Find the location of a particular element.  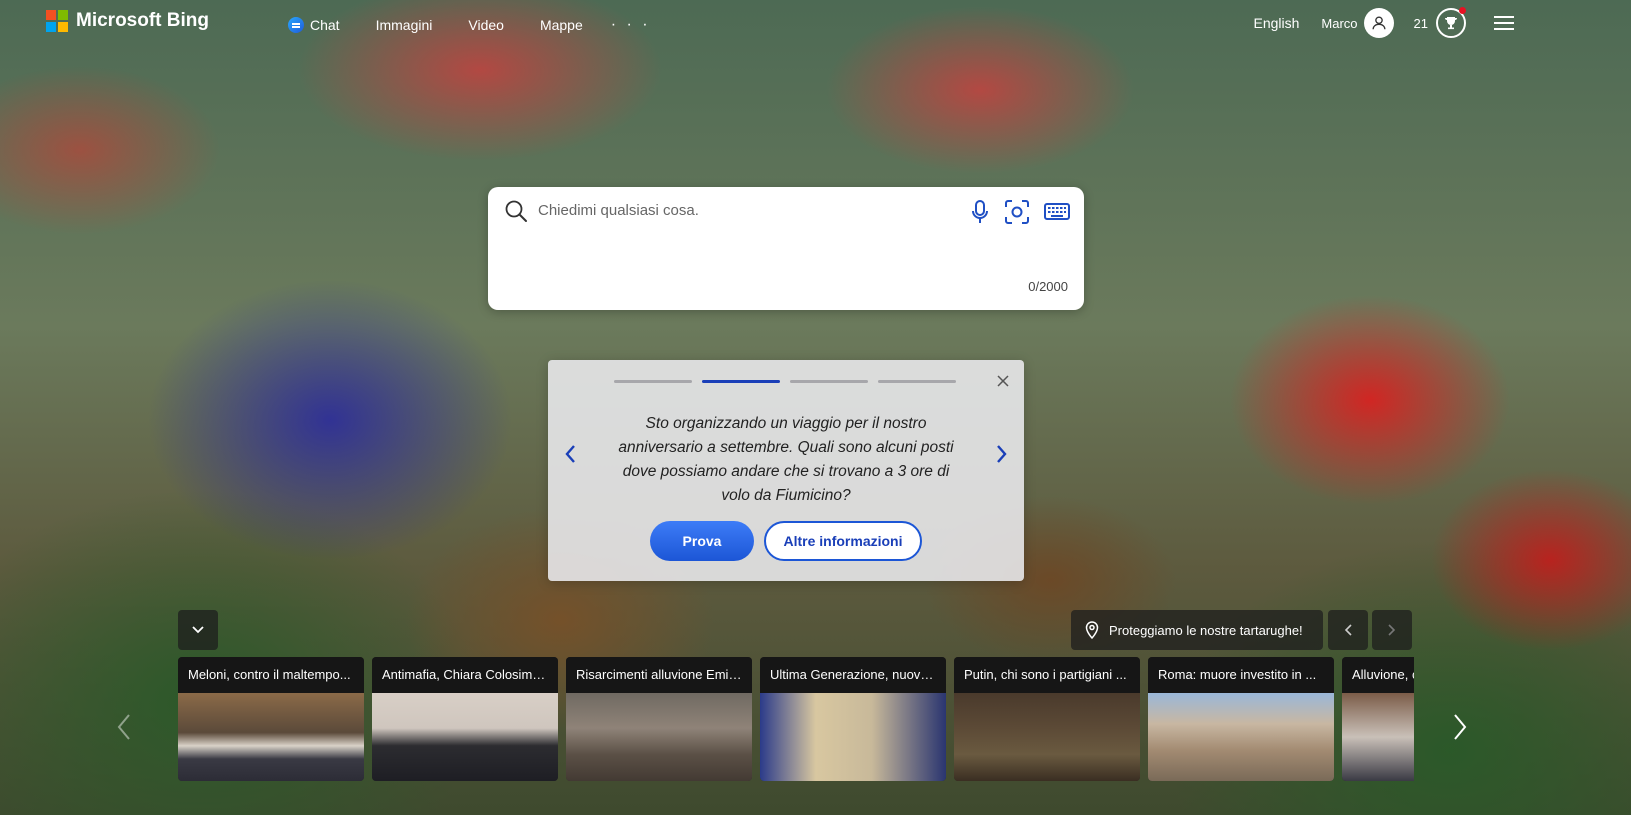

nav-item-images: Immagini is located at coordinates (404, 25).